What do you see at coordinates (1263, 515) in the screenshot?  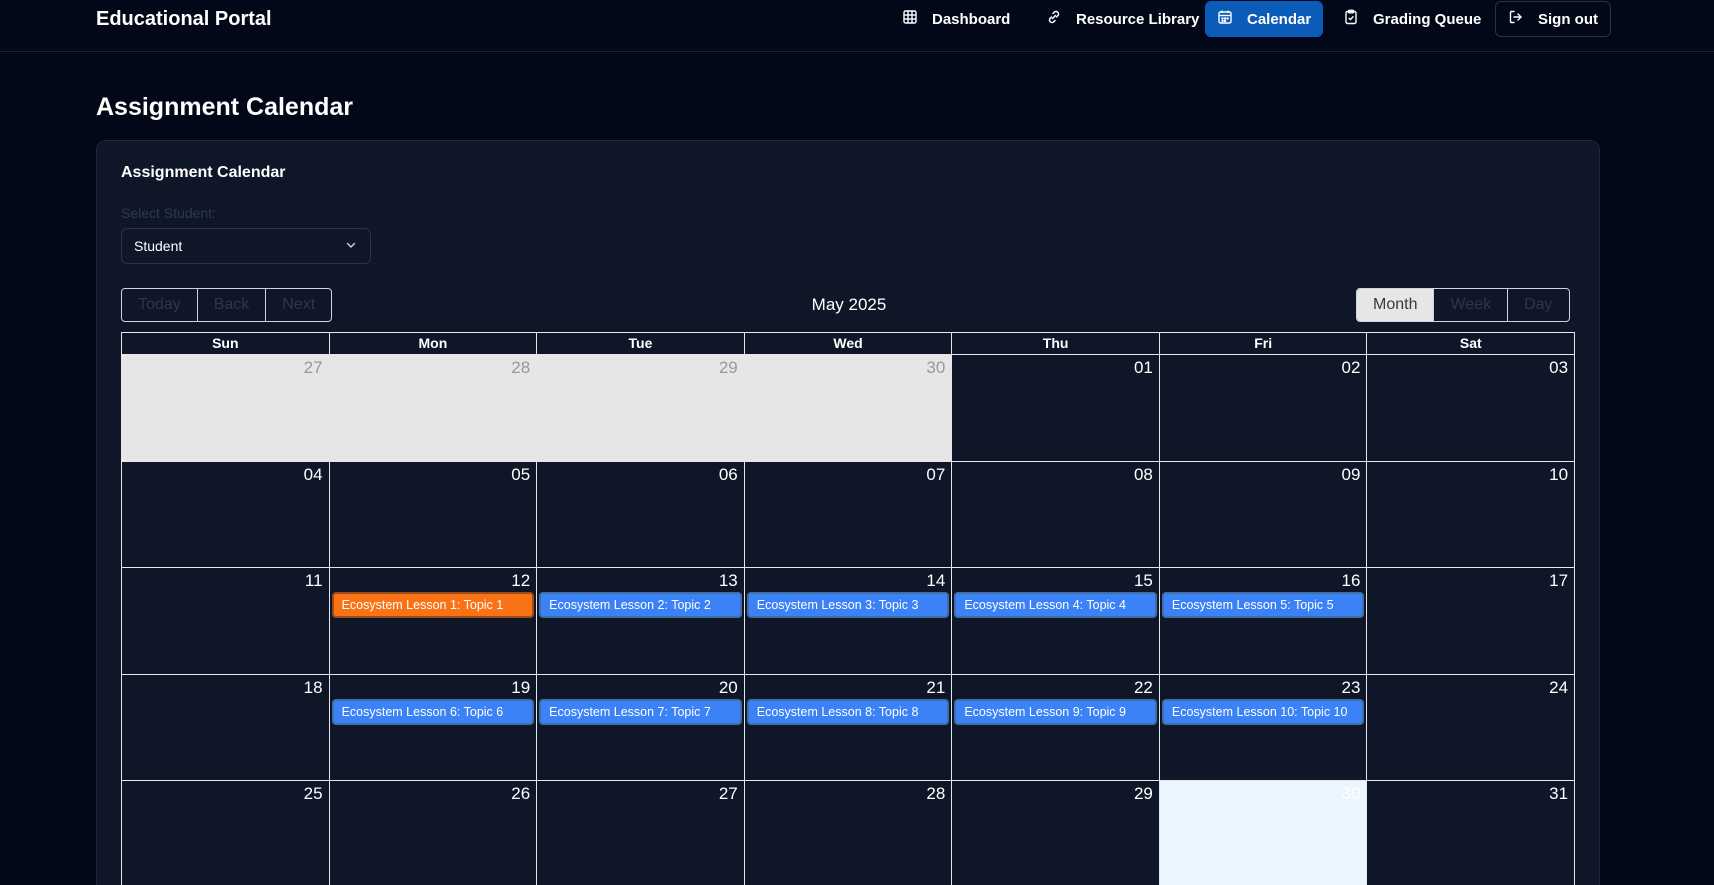 I see `calendar-day-cell: 09` at bounding box center [1263, 515].